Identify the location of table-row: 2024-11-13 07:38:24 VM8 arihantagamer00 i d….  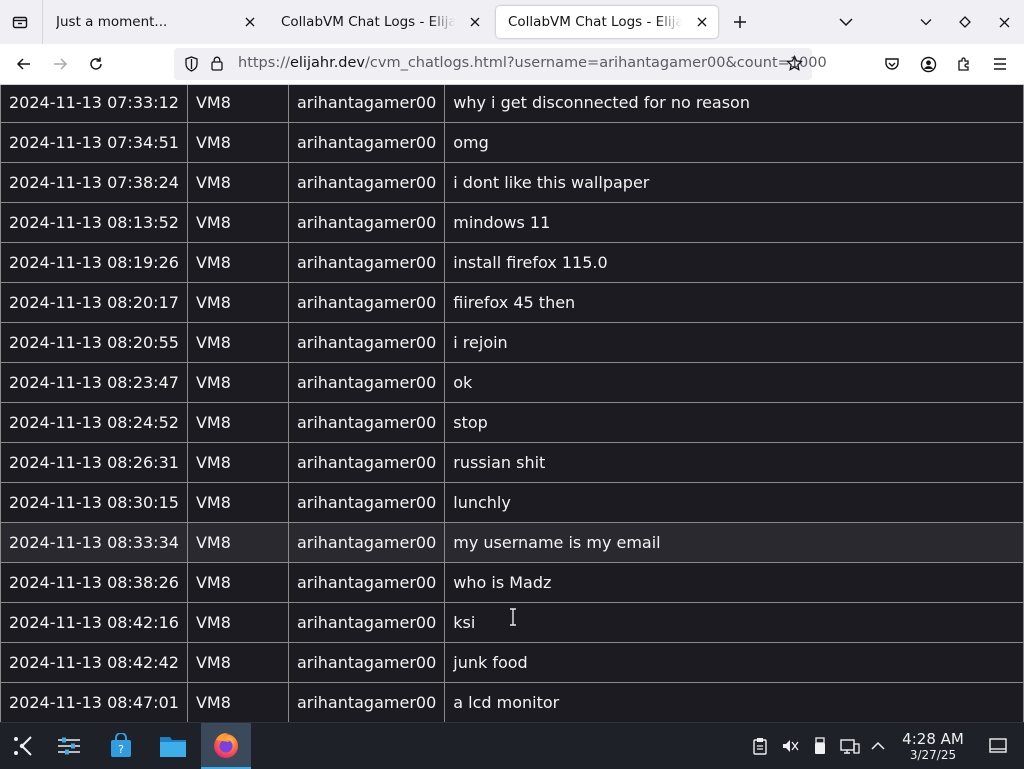
(512, 182).